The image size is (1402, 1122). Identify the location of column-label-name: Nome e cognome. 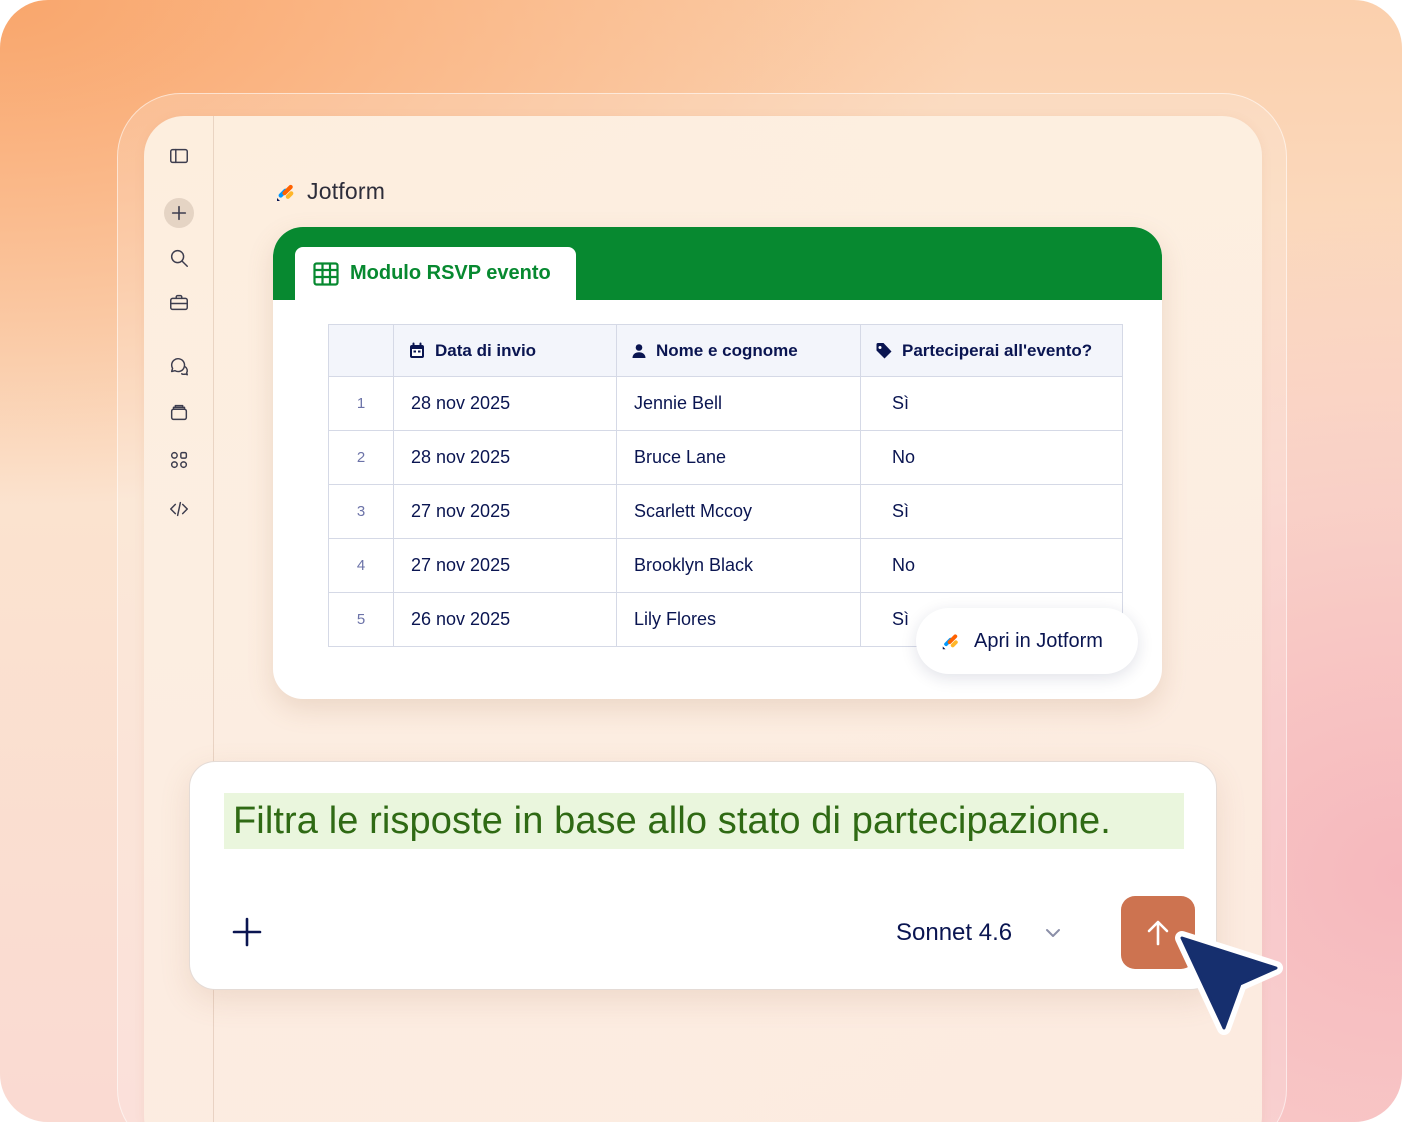
(727, 350).